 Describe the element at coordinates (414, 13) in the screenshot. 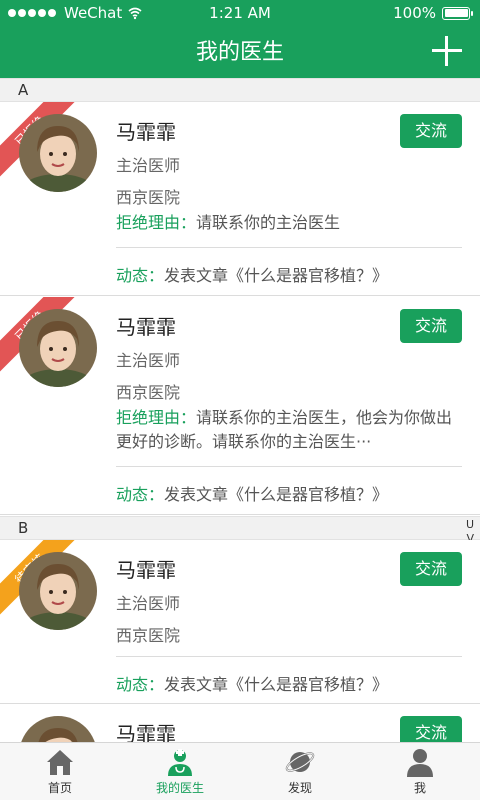

I see `battery-percent: 100%` at that location.